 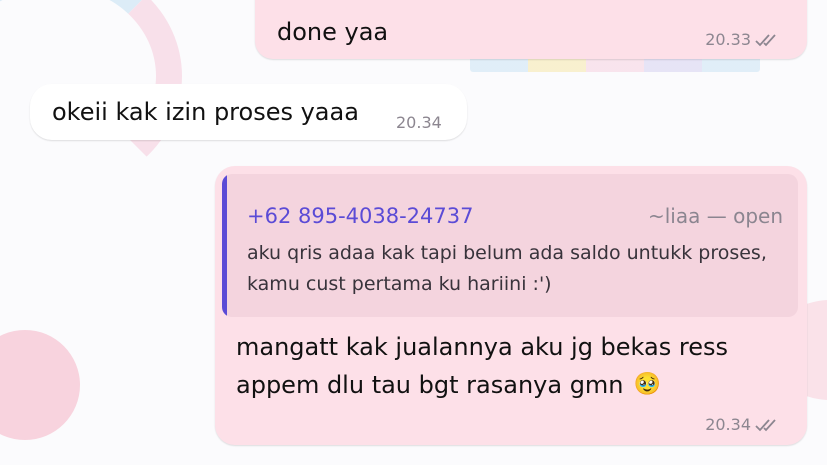 What do you see at coordinates (728, 39) in the screenshot?
I see `message-time: 20.33` at bounding box center [728, 39].